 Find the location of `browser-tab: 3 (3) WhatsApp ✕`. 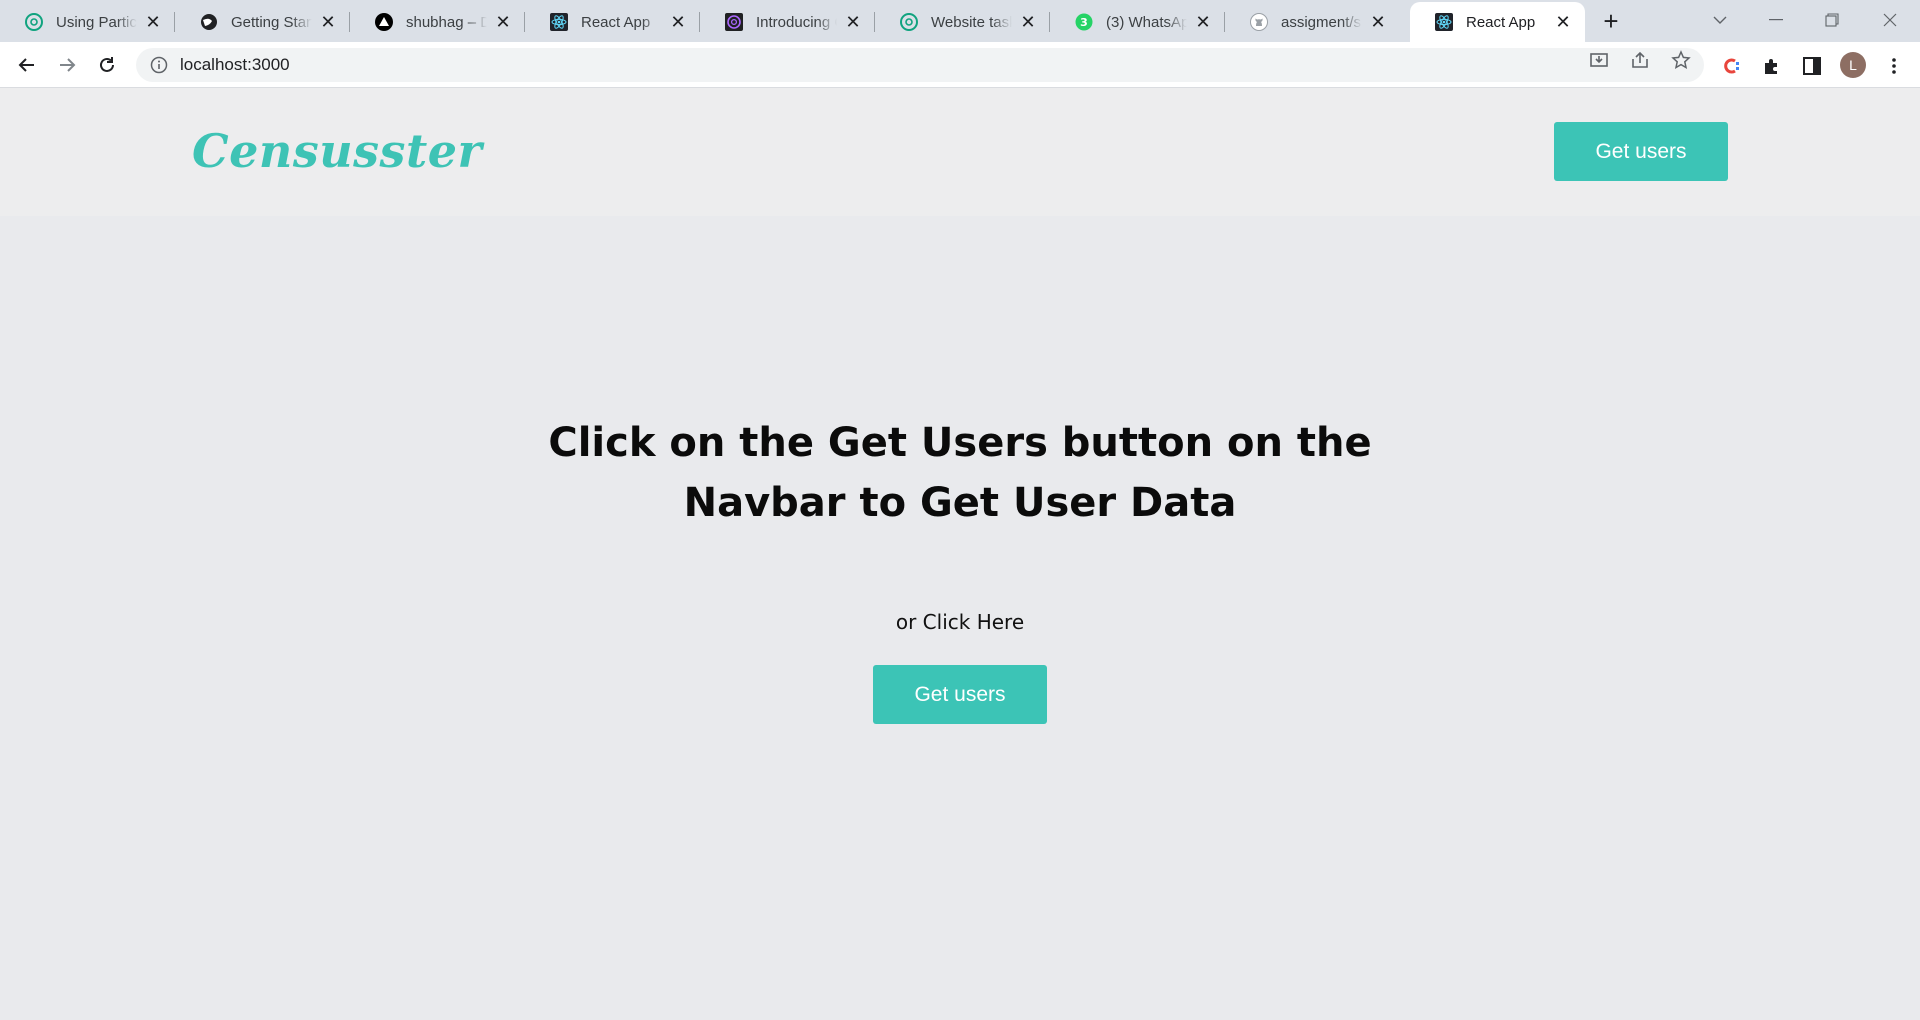

browser-tab: 3 (3) WhatsApp ✕ is located at coordinates (1137, 22).